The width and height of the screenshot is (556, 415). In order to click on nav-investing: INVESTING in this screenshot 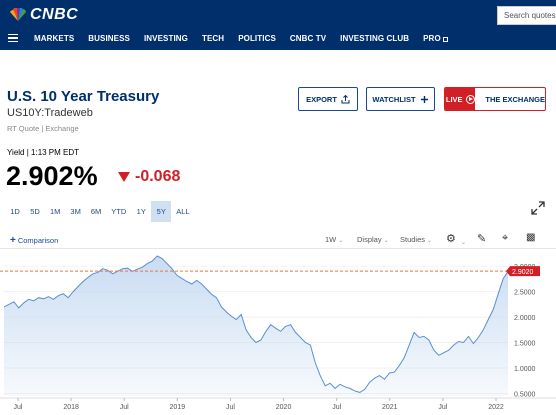, I will do `click(166, 38)`.